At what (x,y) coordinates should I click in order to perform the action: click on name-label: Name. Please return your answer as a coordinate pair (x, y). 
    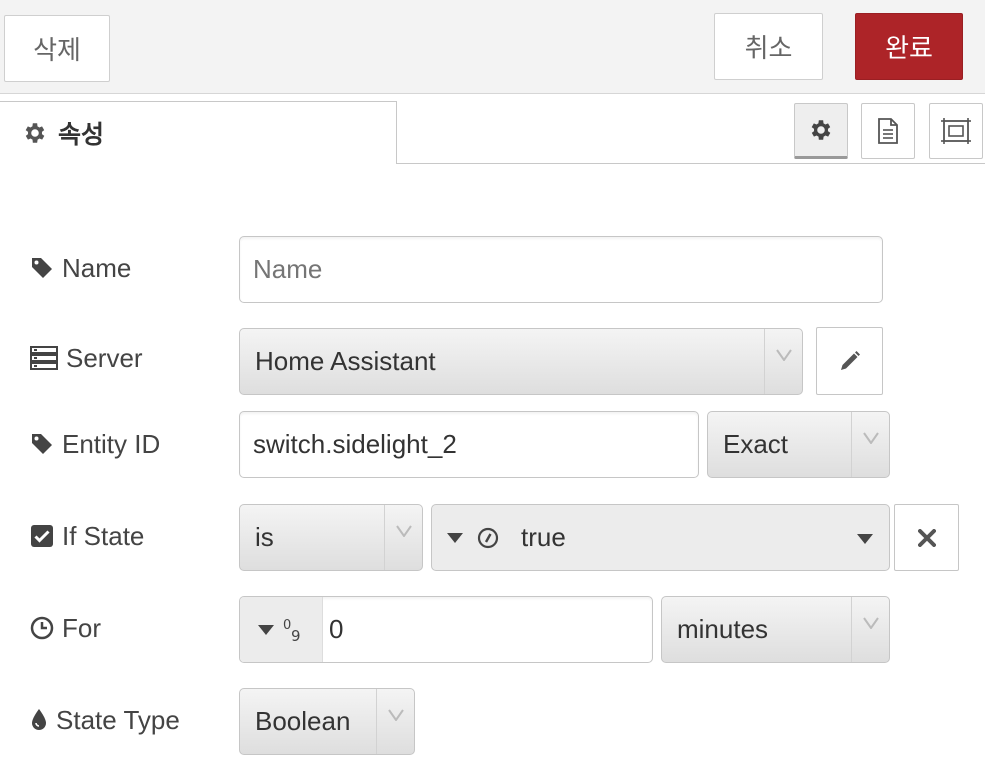
    Looking at the image, I should click on (80, 268).